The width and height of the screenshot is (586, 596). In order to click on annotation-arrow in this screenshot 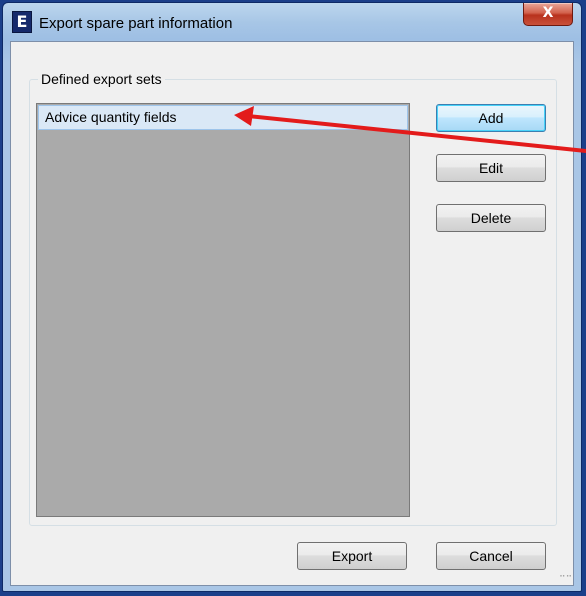, I will do `click(416, 133)`.